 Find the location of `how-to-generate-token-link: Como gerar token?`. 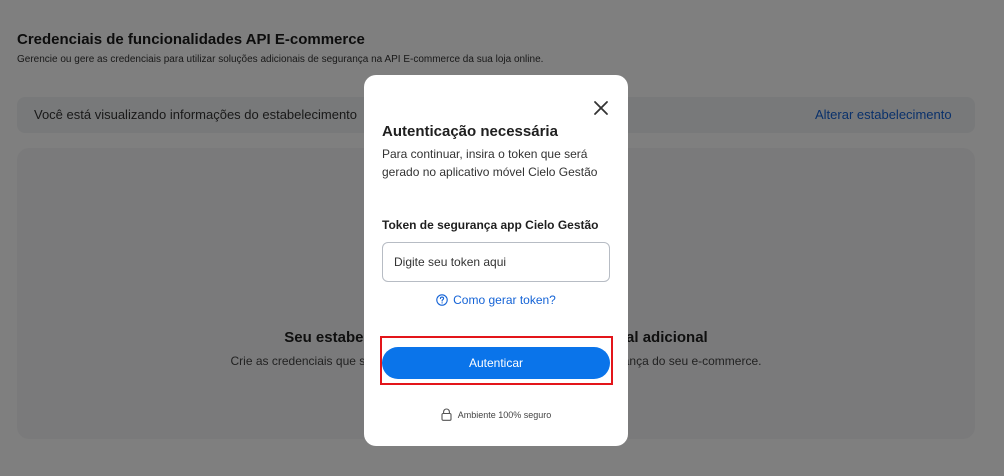

how-to-generate-token-link: Como gerar token? is located at coordinates (496, 300).